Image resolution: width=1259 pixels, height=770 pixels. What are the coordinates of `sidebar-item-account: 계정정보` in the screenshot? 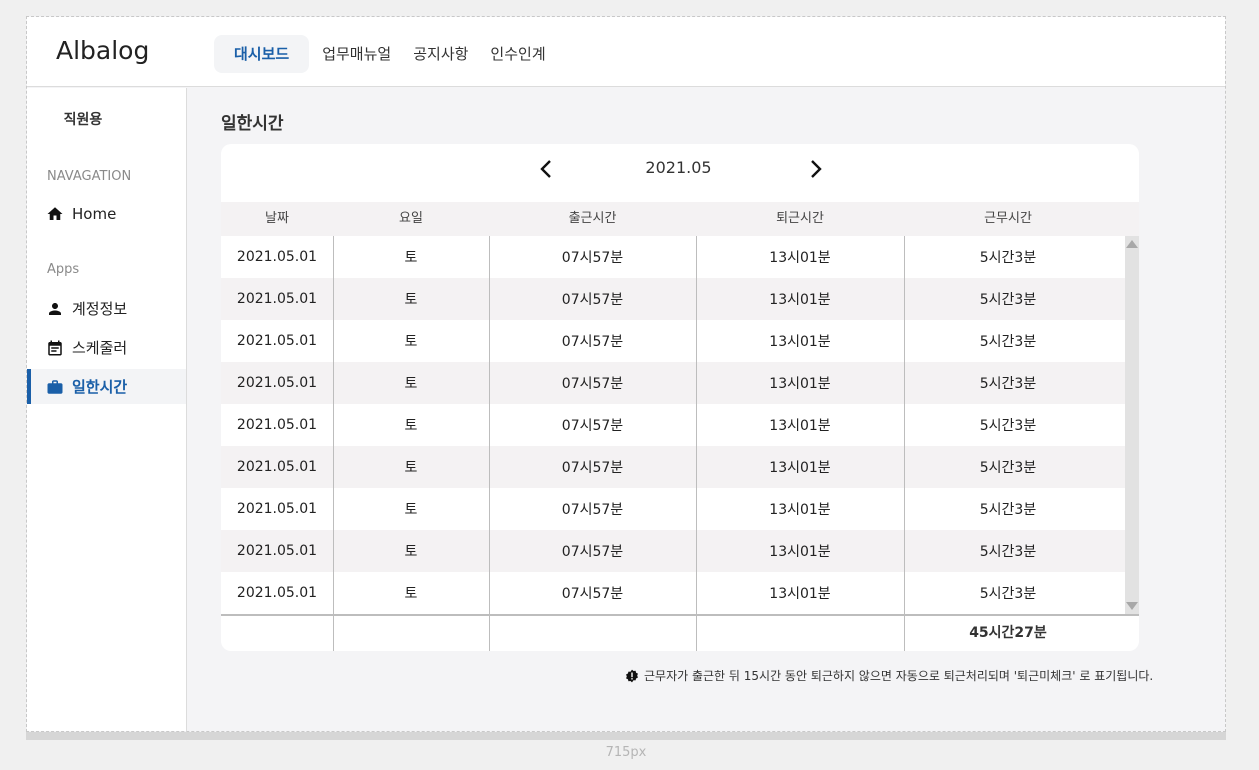 It's located at (106, 308).